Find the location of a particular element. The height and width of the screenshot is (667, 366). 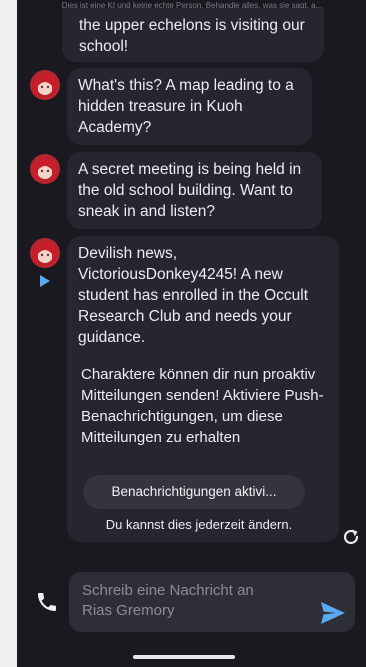

send-icon is located at coordinates (333, 613).